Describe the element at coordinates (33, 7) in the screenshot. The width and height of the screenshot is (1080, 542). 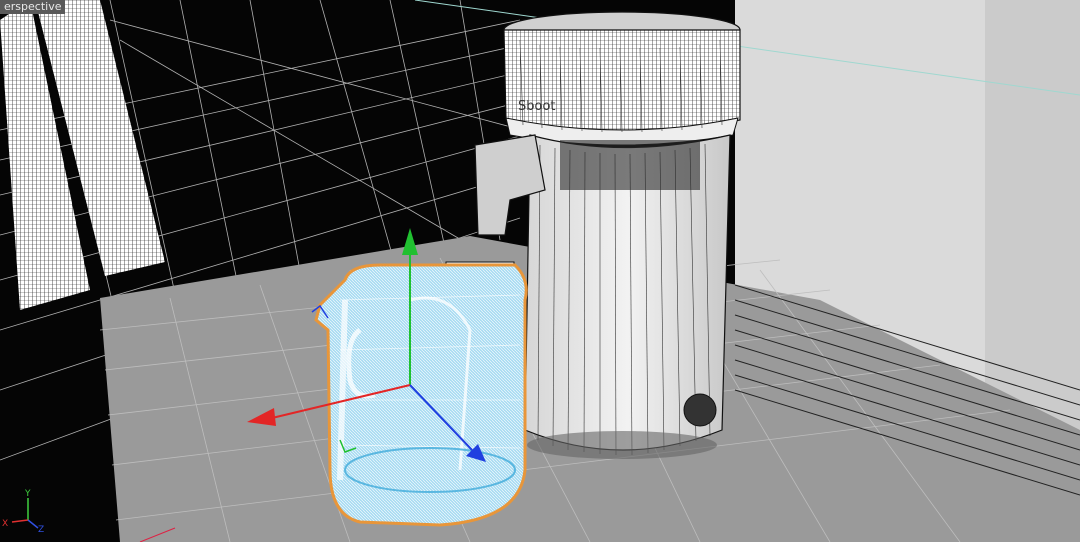
I see `viewport-label: erspective` at that location.